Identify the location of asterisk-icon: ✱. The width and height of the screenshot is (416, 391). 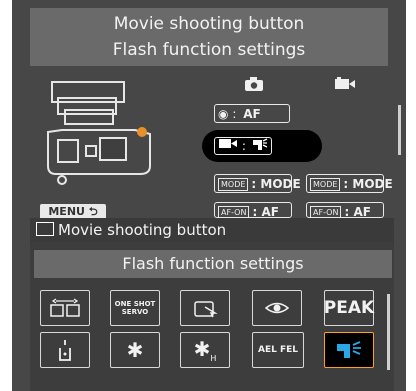
(135, 350).